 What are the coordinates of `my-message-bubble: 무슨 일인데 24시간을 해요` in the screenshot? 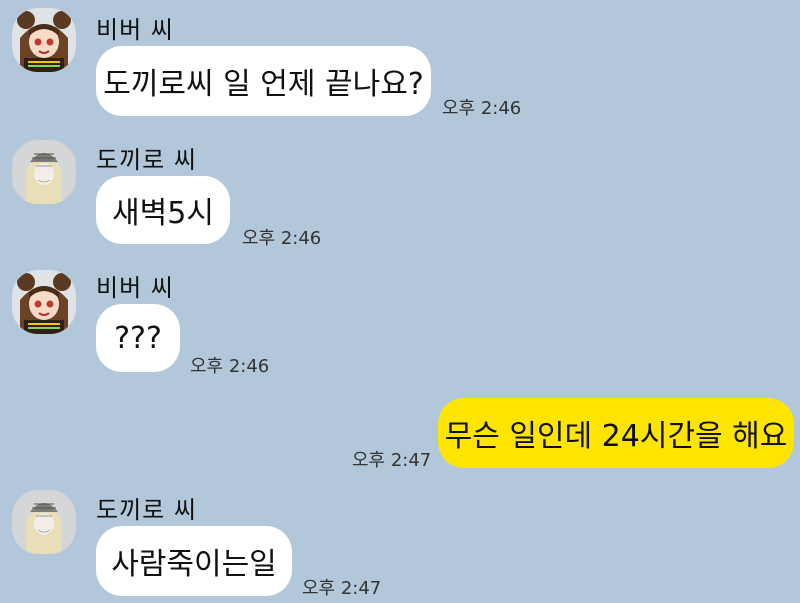 It's located at (616, 433).